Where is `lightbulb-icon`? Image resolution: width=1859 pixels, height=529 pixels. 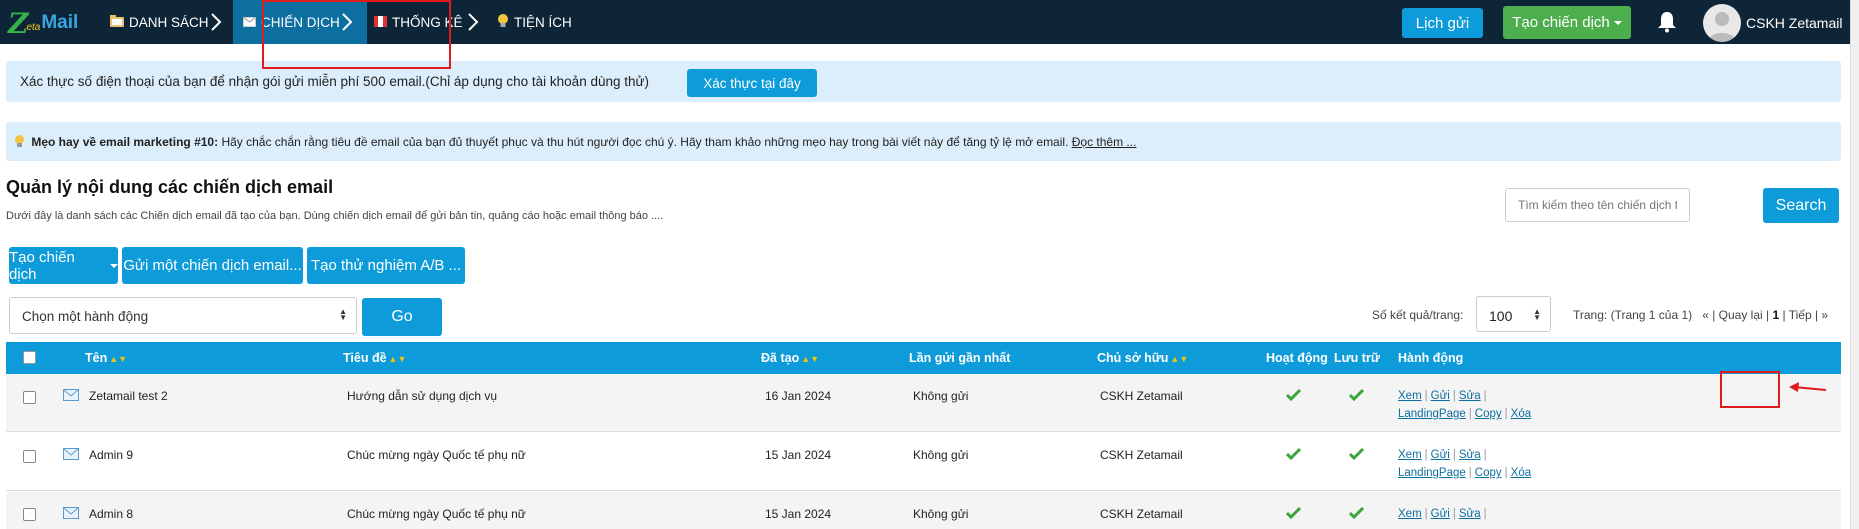 lightbulb-icon is located at coordinates (19, 143).